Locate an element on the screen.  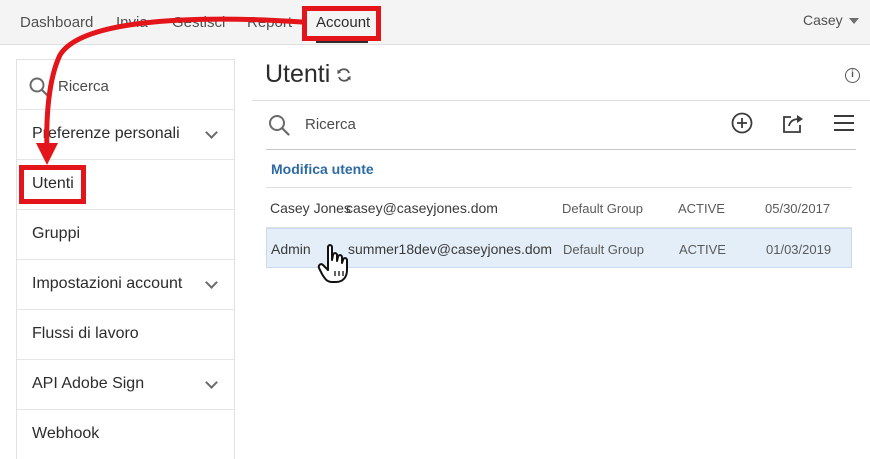
account-highlight-box is located at coordinates (341, 23).